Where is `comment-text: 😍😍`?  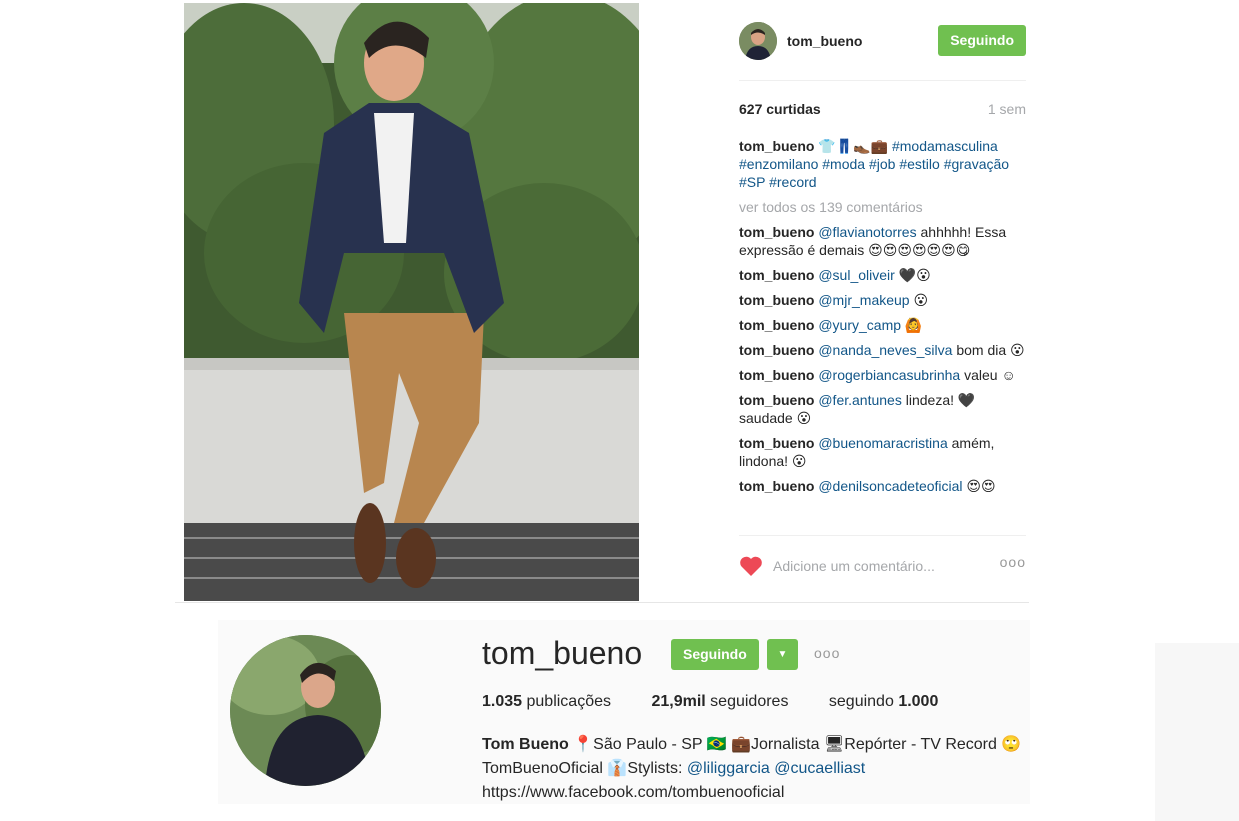 comment-text: 😍😍 is located at coordinates (979, 486).